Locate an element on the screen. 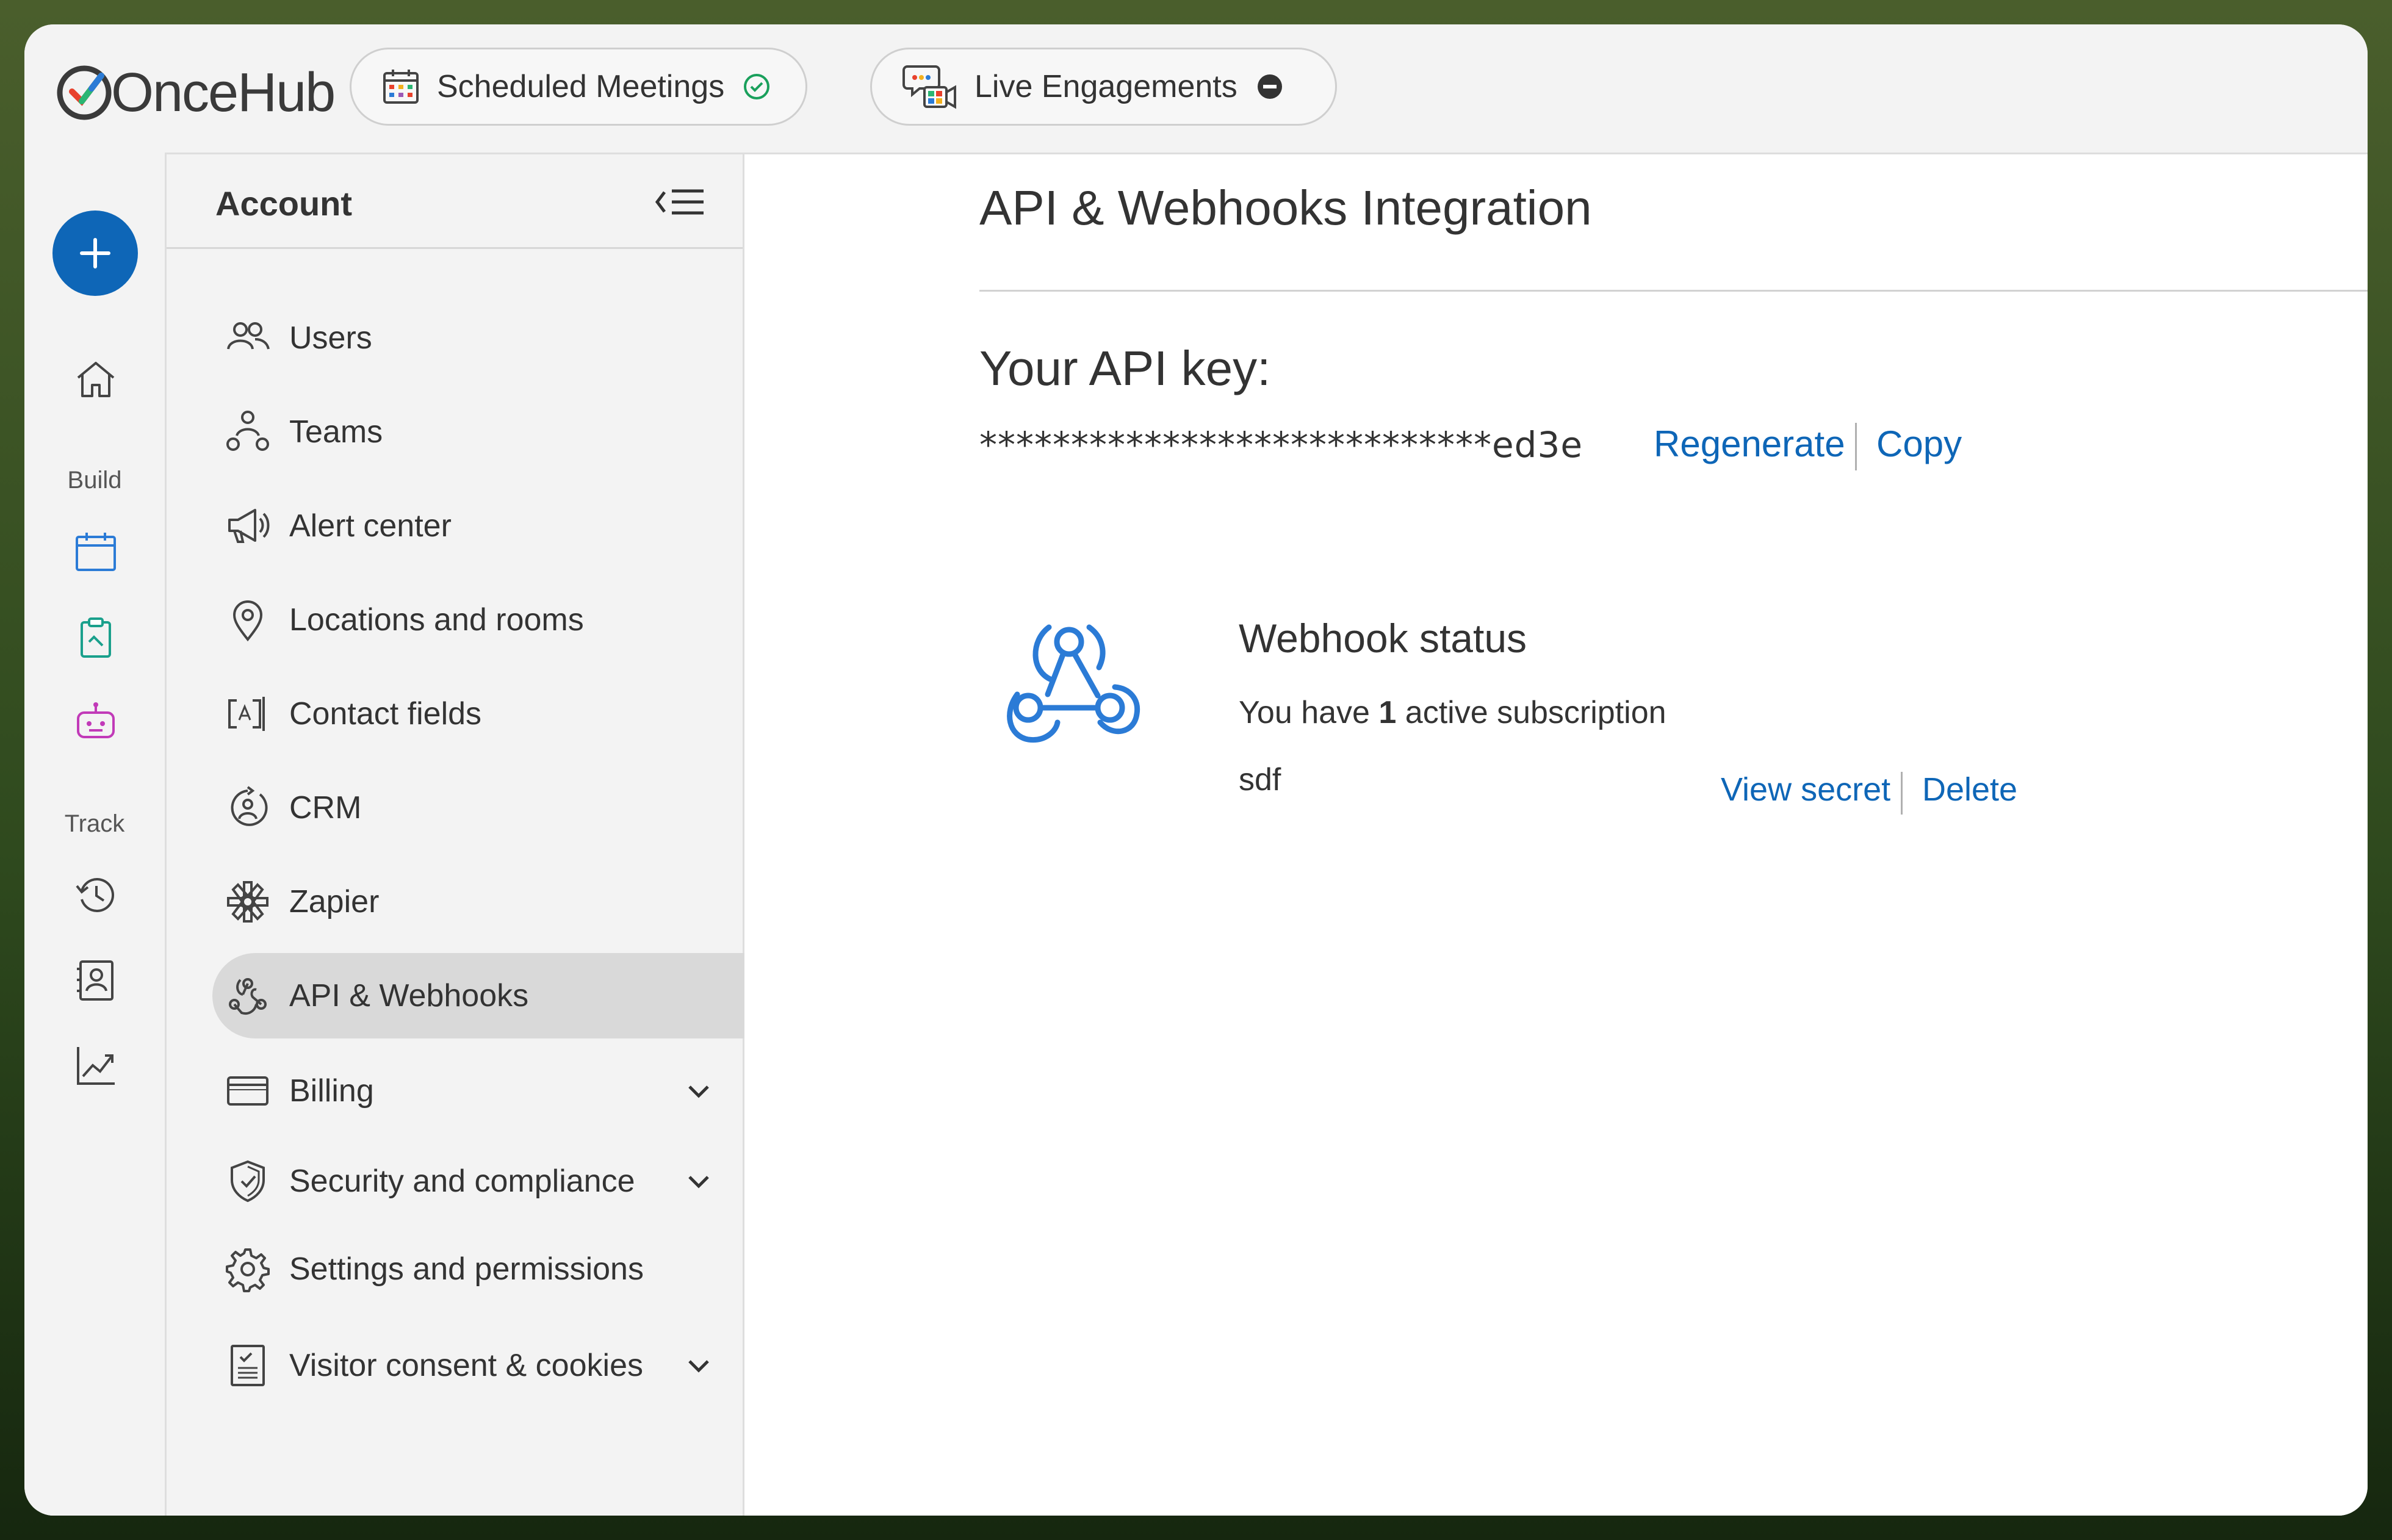 The width and height of the screenshot is (2392, 1540). tab-label: Scheduled Meetings is located at coordinates (581, 86).